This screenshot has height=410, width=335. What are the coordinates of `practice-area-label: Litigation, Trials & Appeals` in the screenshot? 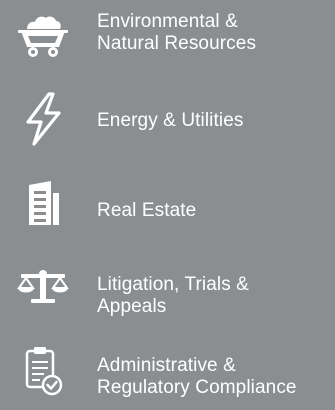 It's located at (173, 295).